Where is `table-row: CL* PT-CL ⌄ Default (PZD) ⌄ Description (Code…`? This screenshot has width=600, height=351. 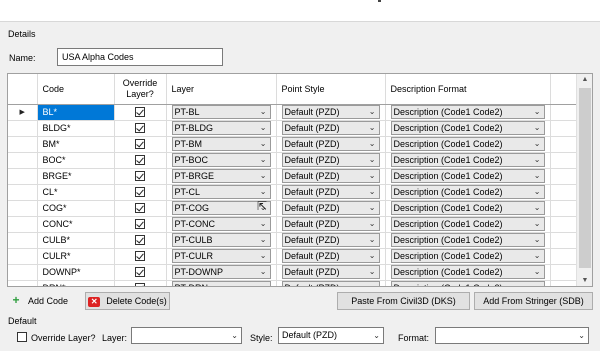 table-row: CL* PT-CL ⌄ Default (PZD) ⌄ Description (Code… is located at coordinates (293, 192).